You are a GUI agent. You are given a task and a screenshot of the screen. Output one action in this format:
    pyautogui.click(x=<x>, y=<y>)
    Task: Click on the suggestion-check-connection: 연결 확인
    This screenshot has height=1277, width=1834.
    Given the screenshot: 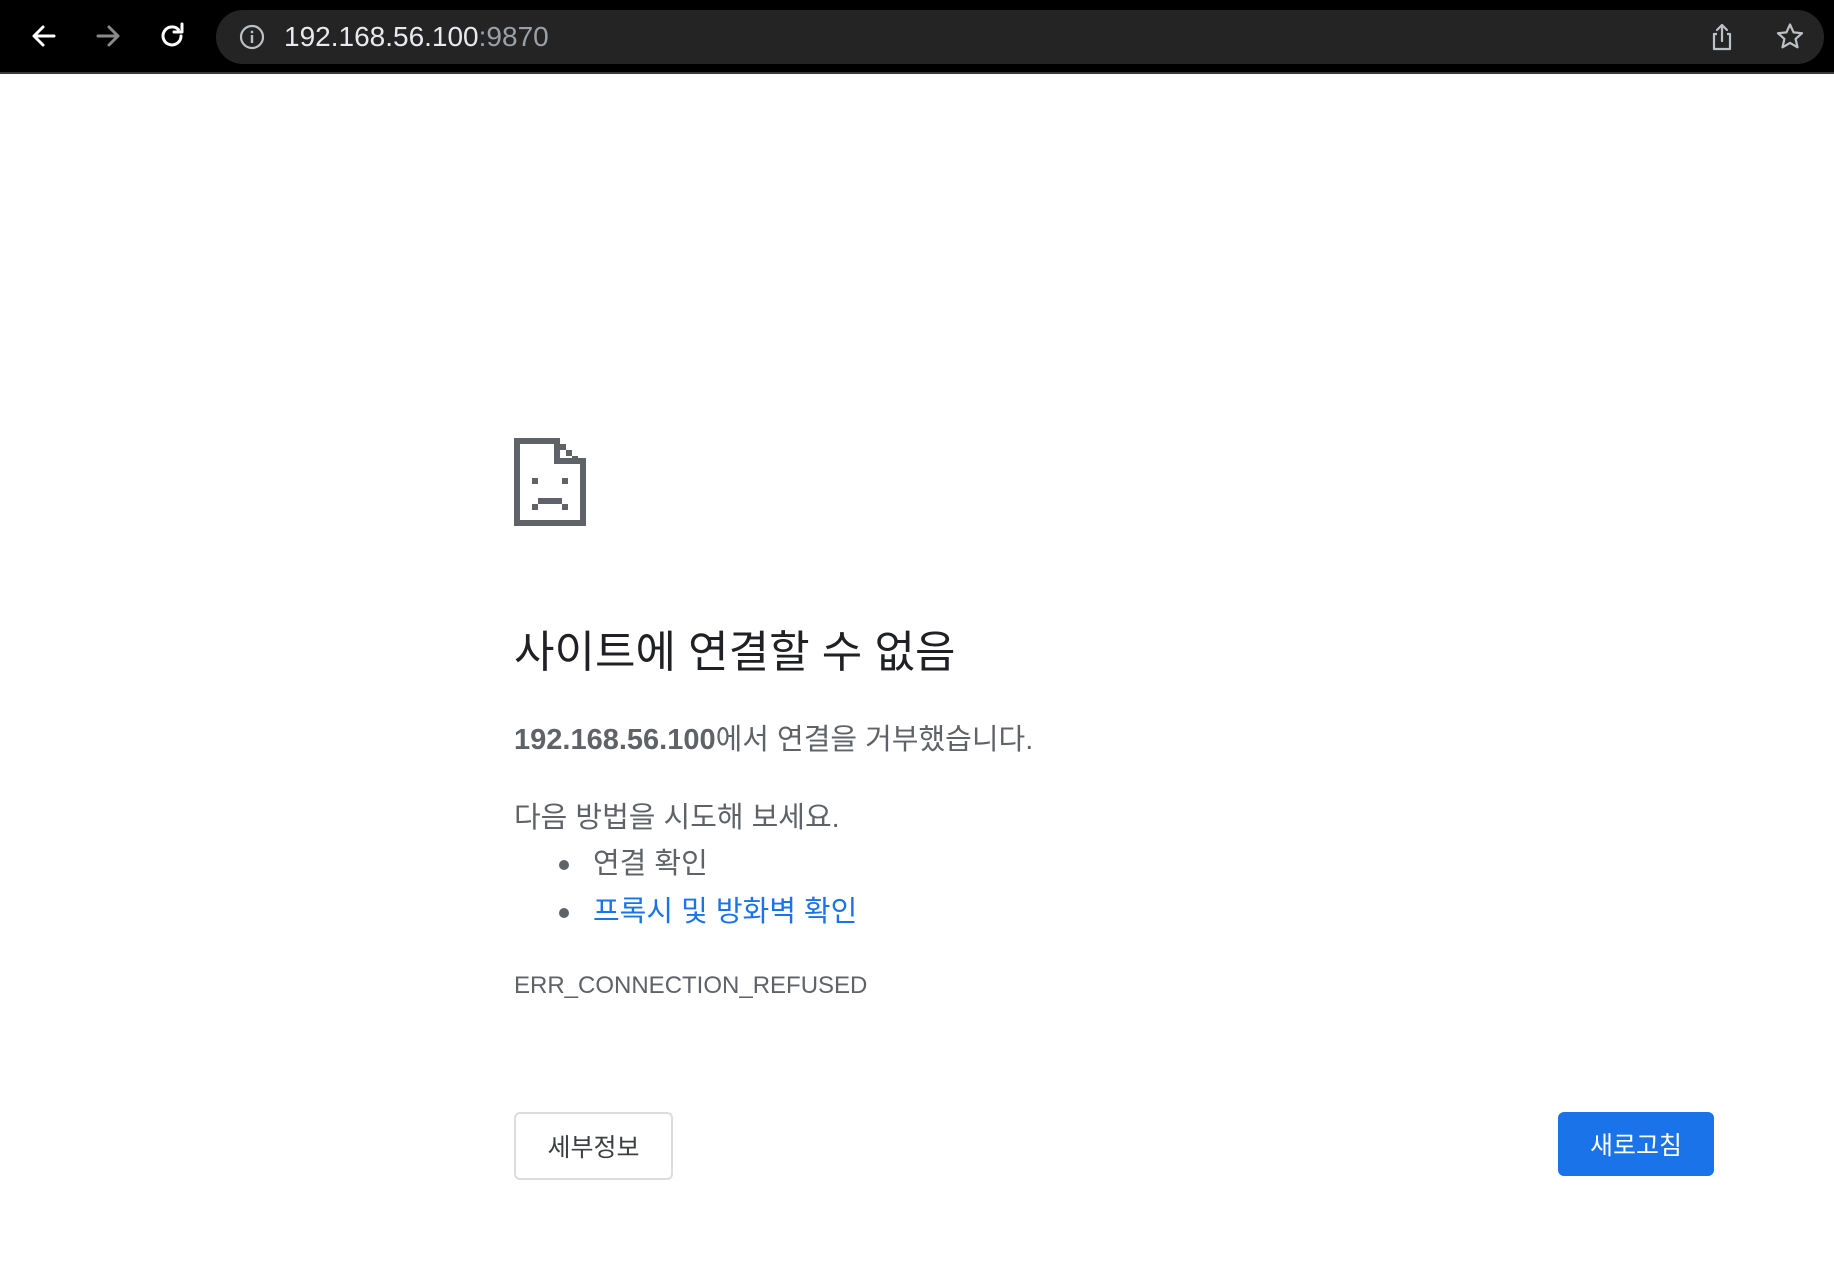 What is the action you would take?
    pyautogui.click(x=650, y=864)
    